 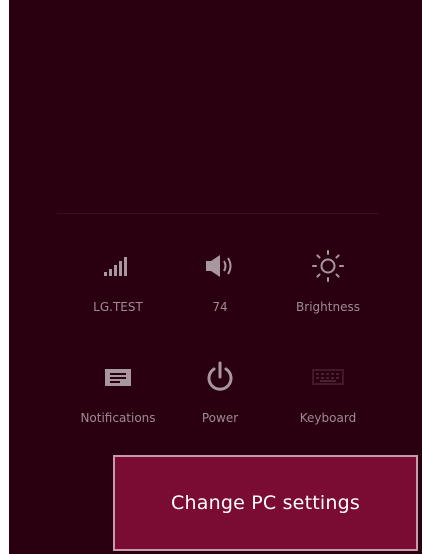 What do you see at coordinates (220, 377) in the screenshot?
I see `power-icon` at bounding box center [220, 377].